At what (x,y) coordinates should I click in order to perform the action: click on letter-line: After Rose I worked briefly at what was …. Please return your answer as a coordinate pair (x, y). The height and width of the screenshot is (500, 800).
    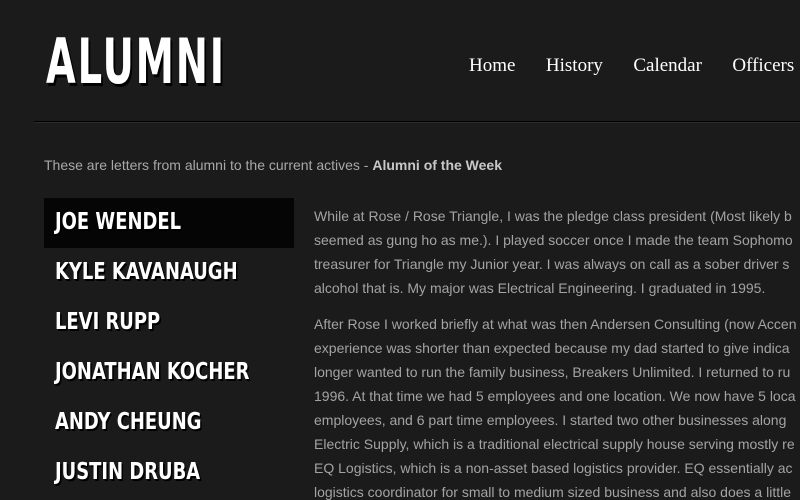
    Looking at the image, I should click on (555, 324).